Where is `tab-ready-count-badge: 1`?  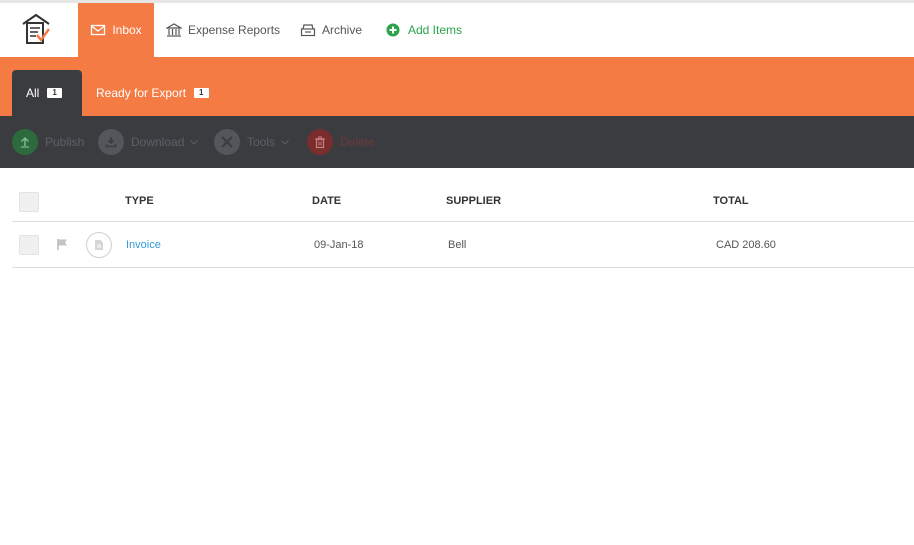 tab-ready-count-badge: 1 is located at coordinates (201, 93).